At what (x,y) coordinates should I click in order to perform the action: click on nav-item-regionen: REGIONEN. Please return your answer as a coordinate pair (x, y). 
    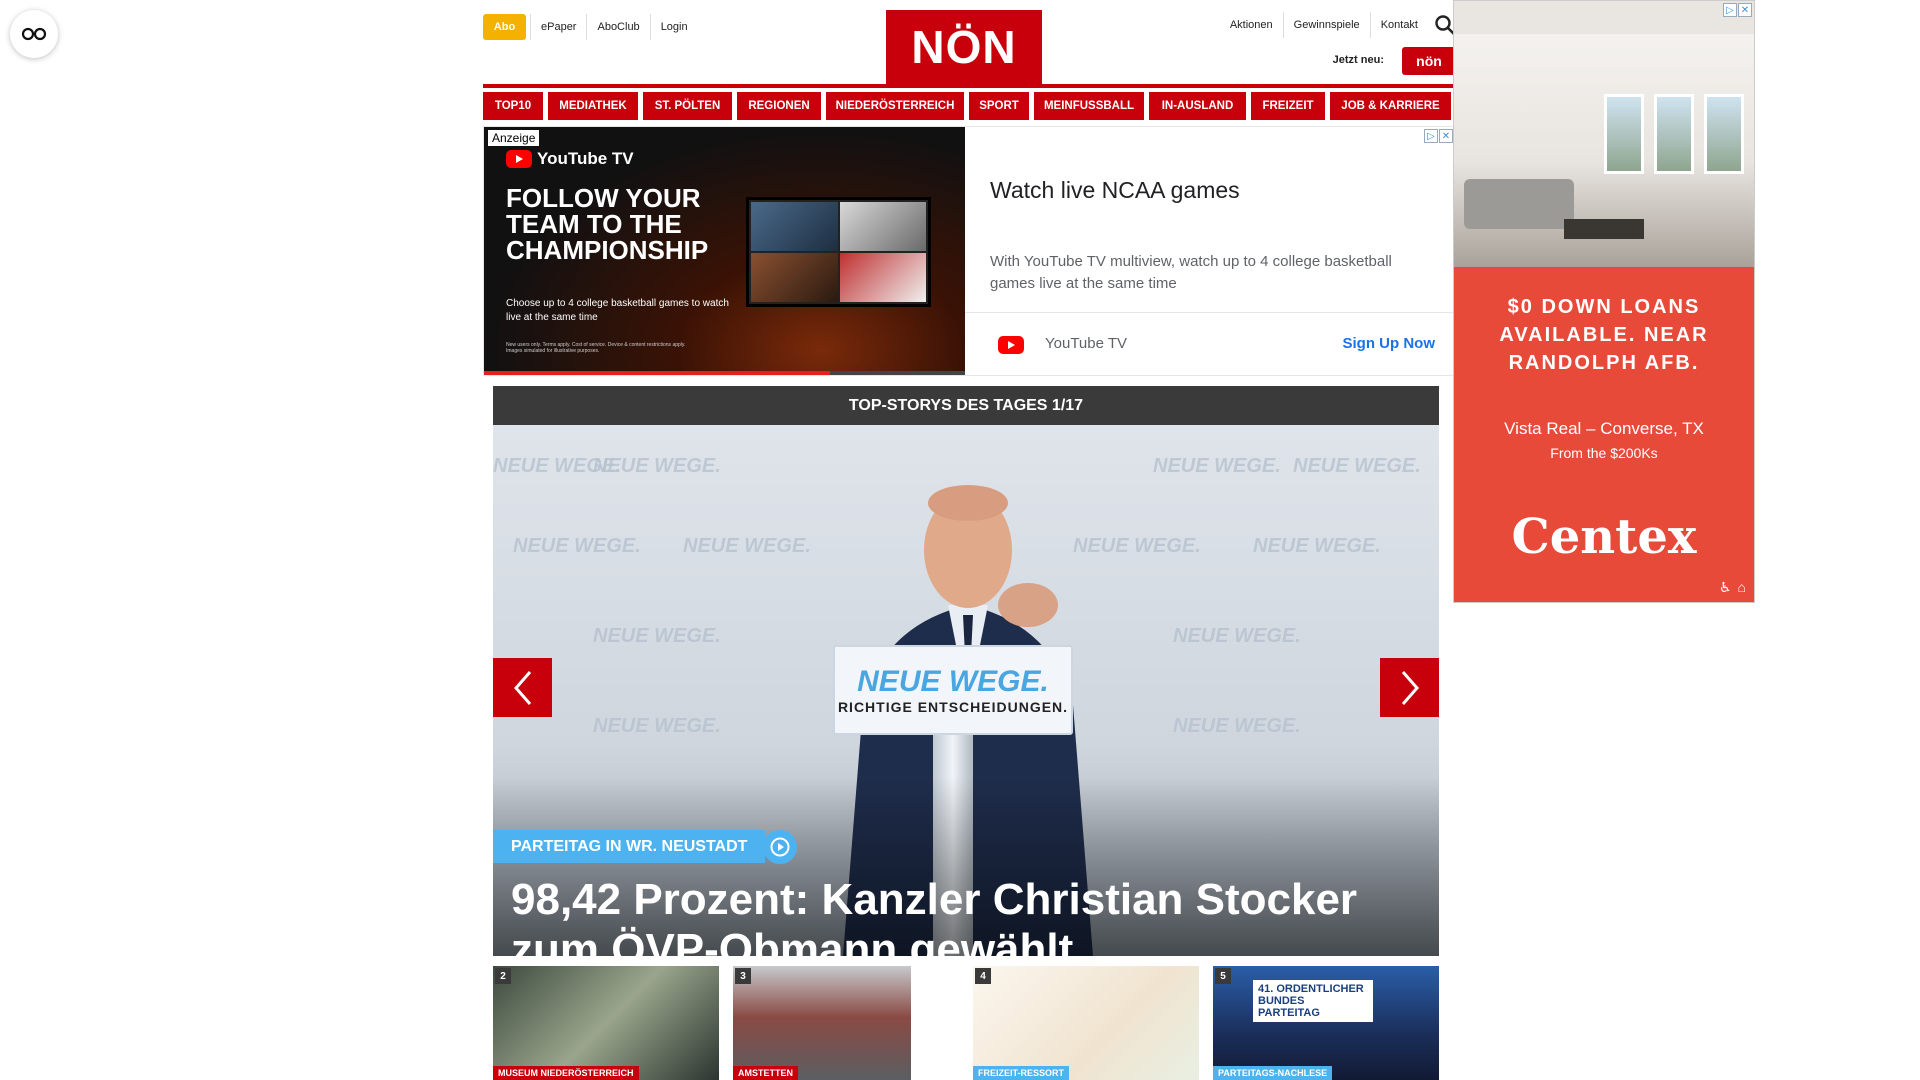
    Looking at the image, I should click on (779, 106).